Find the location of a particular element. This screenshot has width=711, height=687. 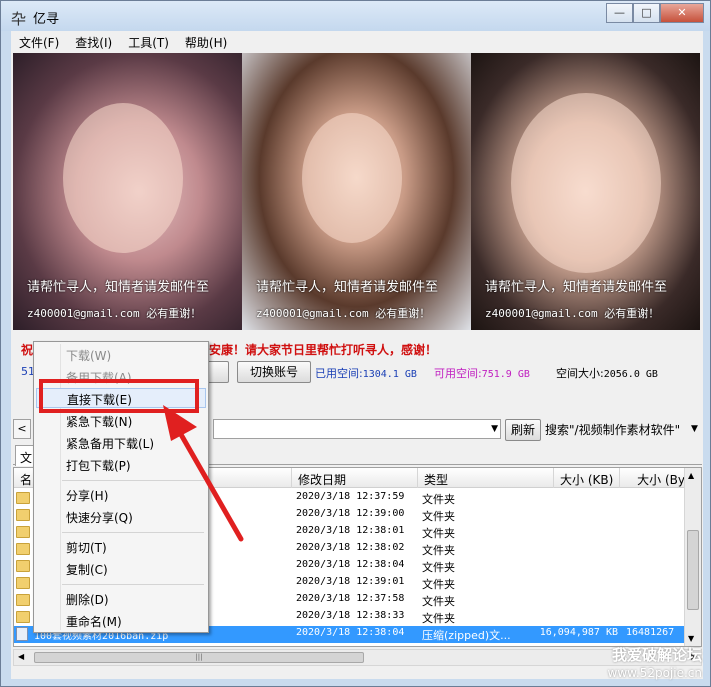

used-space: 已用空间:1304.1 GB is located at coordinates (366, 373).